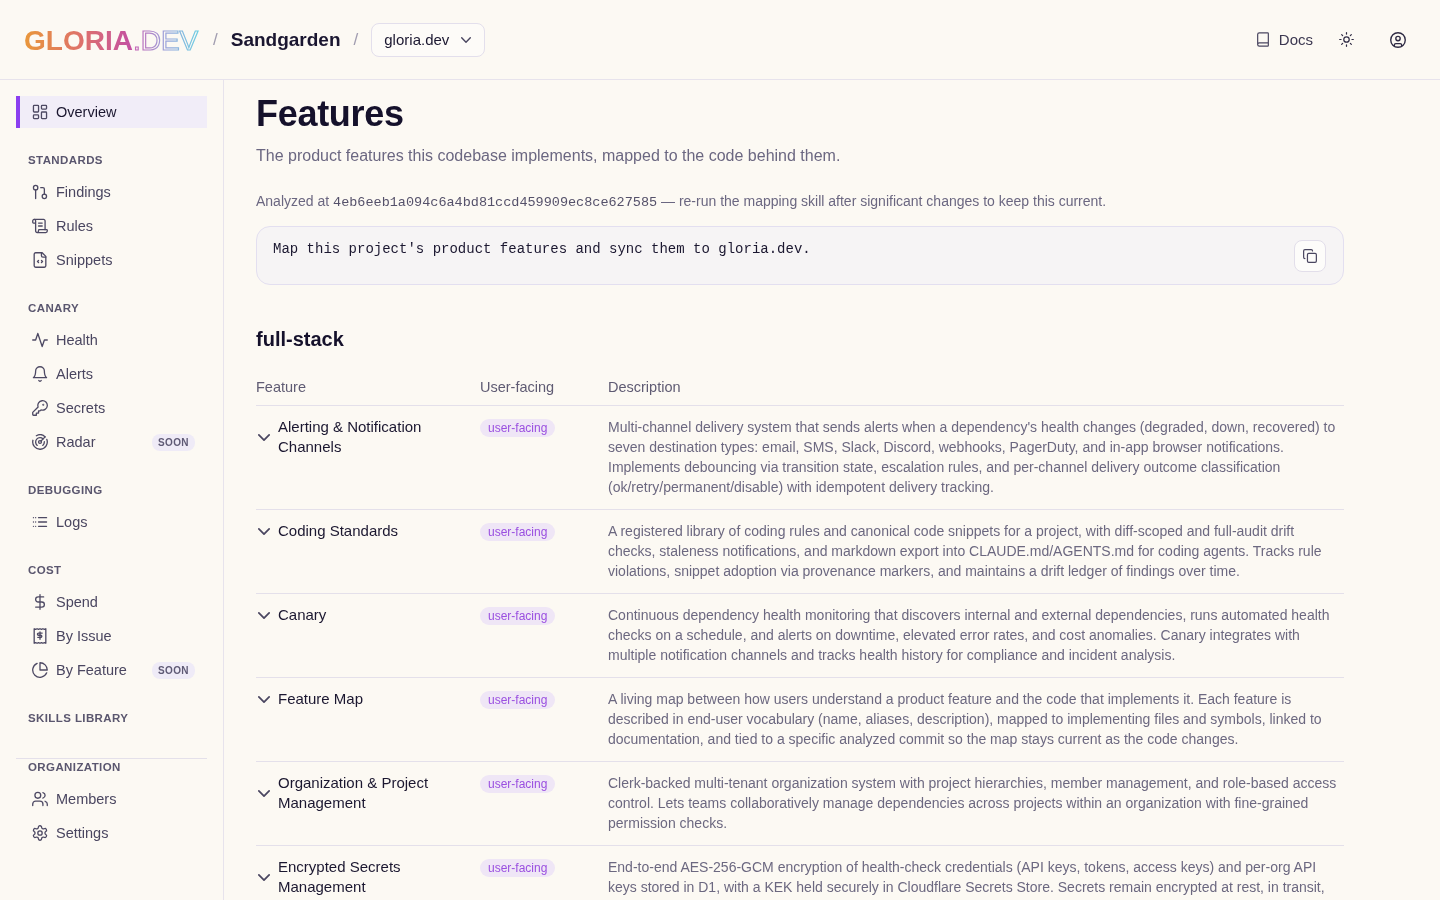 This screenshot has width=1440, height=900. Describe the element at coordinates (549, 156) in the screenshot. I see `page-subtitle: The product features this codebase implements, mapped to the code behind them.` at that location.